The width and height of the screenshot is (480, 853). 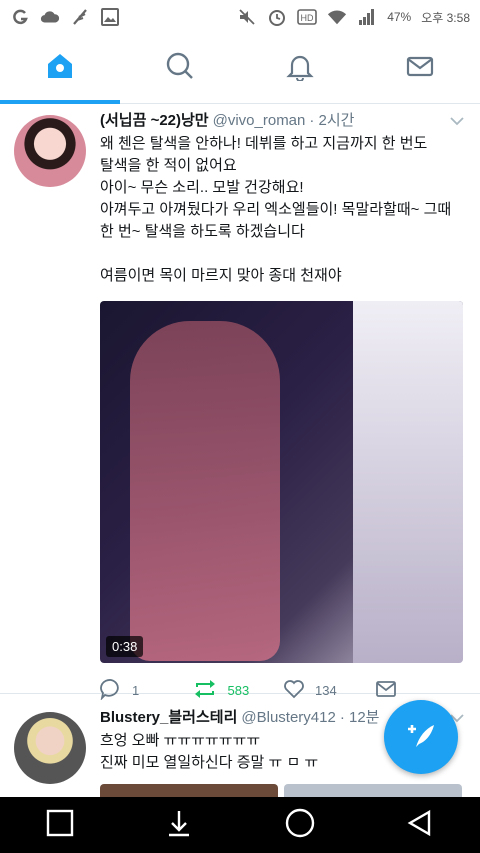 I want to click on system-nav-bar, so click(x=240, y=825).